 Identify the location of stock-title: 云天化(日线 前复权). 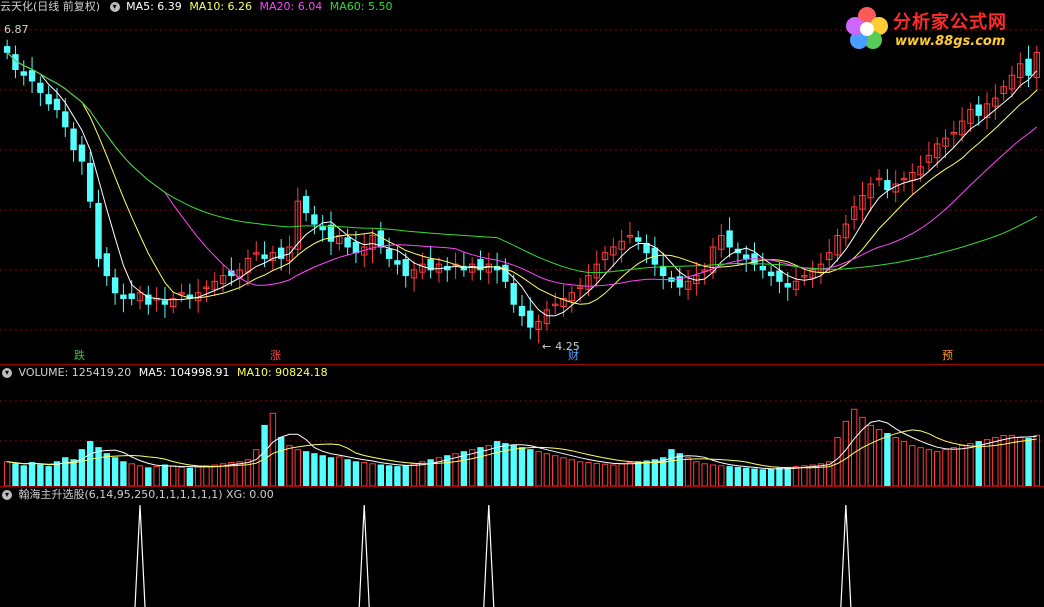
(50, 6).